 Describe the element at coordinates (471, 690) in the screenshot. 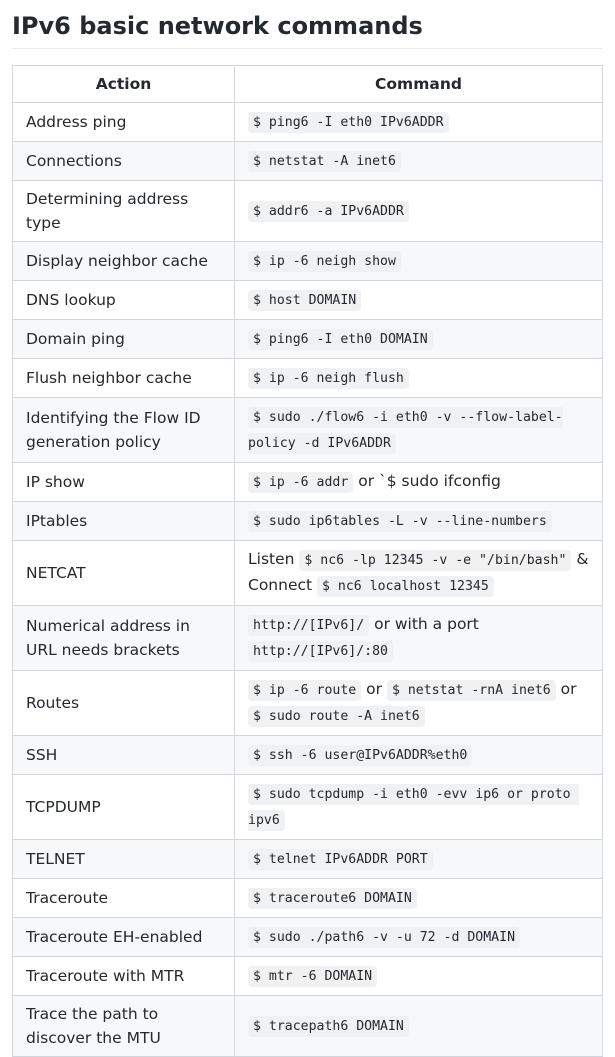

I see `command-code: $ netstat -rnA inet6` at that location.